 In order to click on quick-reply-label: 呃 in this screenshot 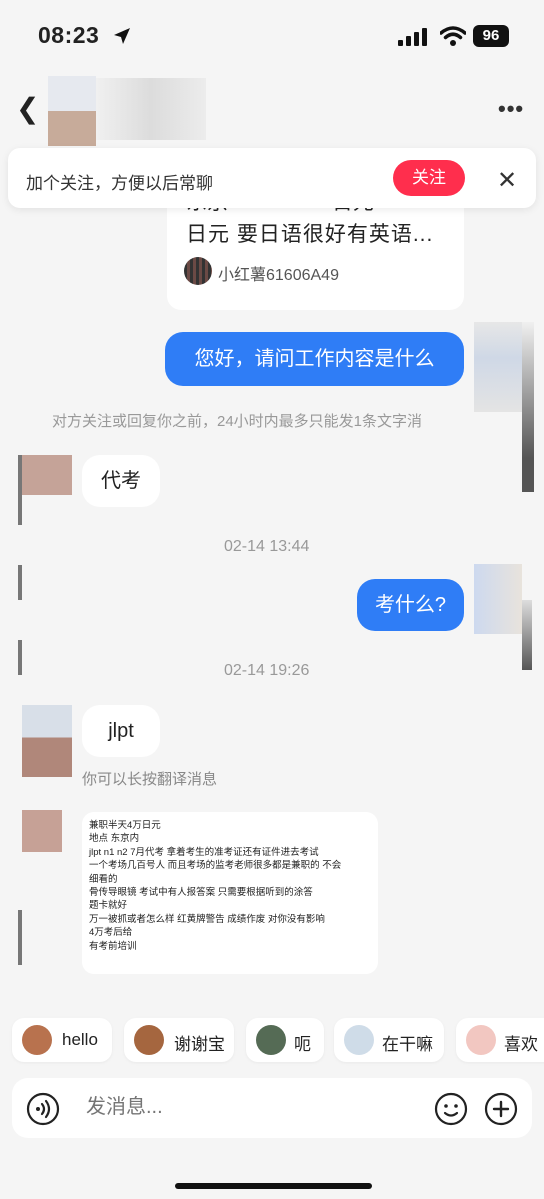, I will do `click(302, 1044)`.